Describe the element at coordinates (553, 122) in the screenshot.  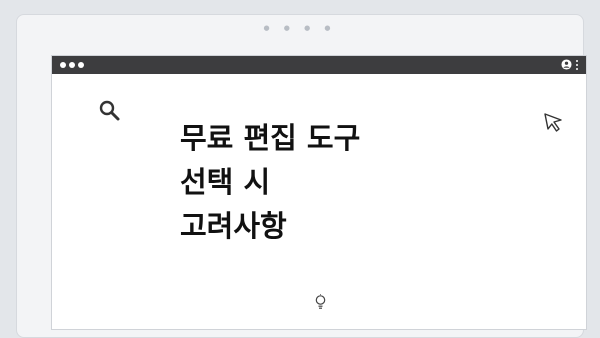
I see `cursor-icon` at that location.